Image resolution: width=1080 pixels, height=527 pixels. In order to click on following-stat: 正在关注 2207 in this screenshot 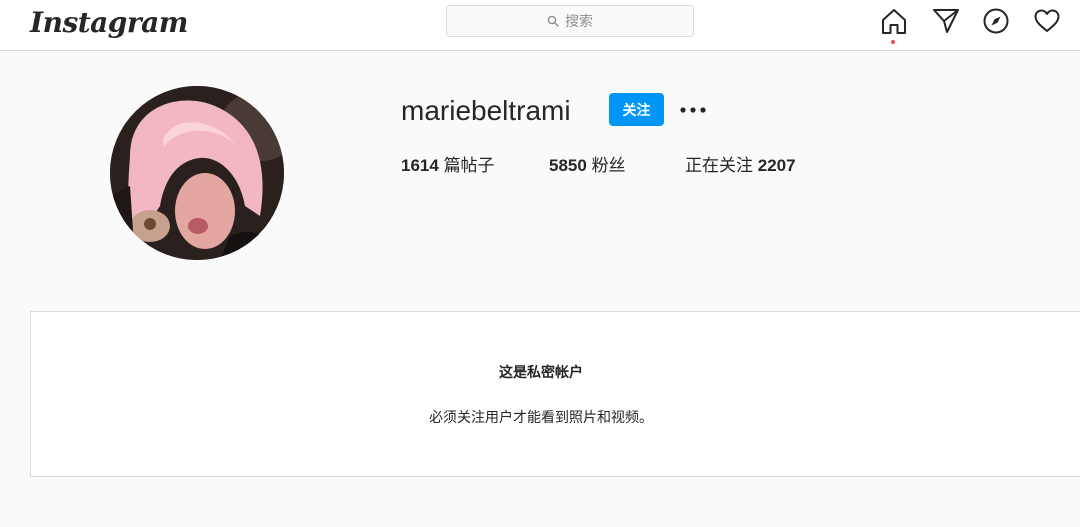, I will do `click(740, 166)`.